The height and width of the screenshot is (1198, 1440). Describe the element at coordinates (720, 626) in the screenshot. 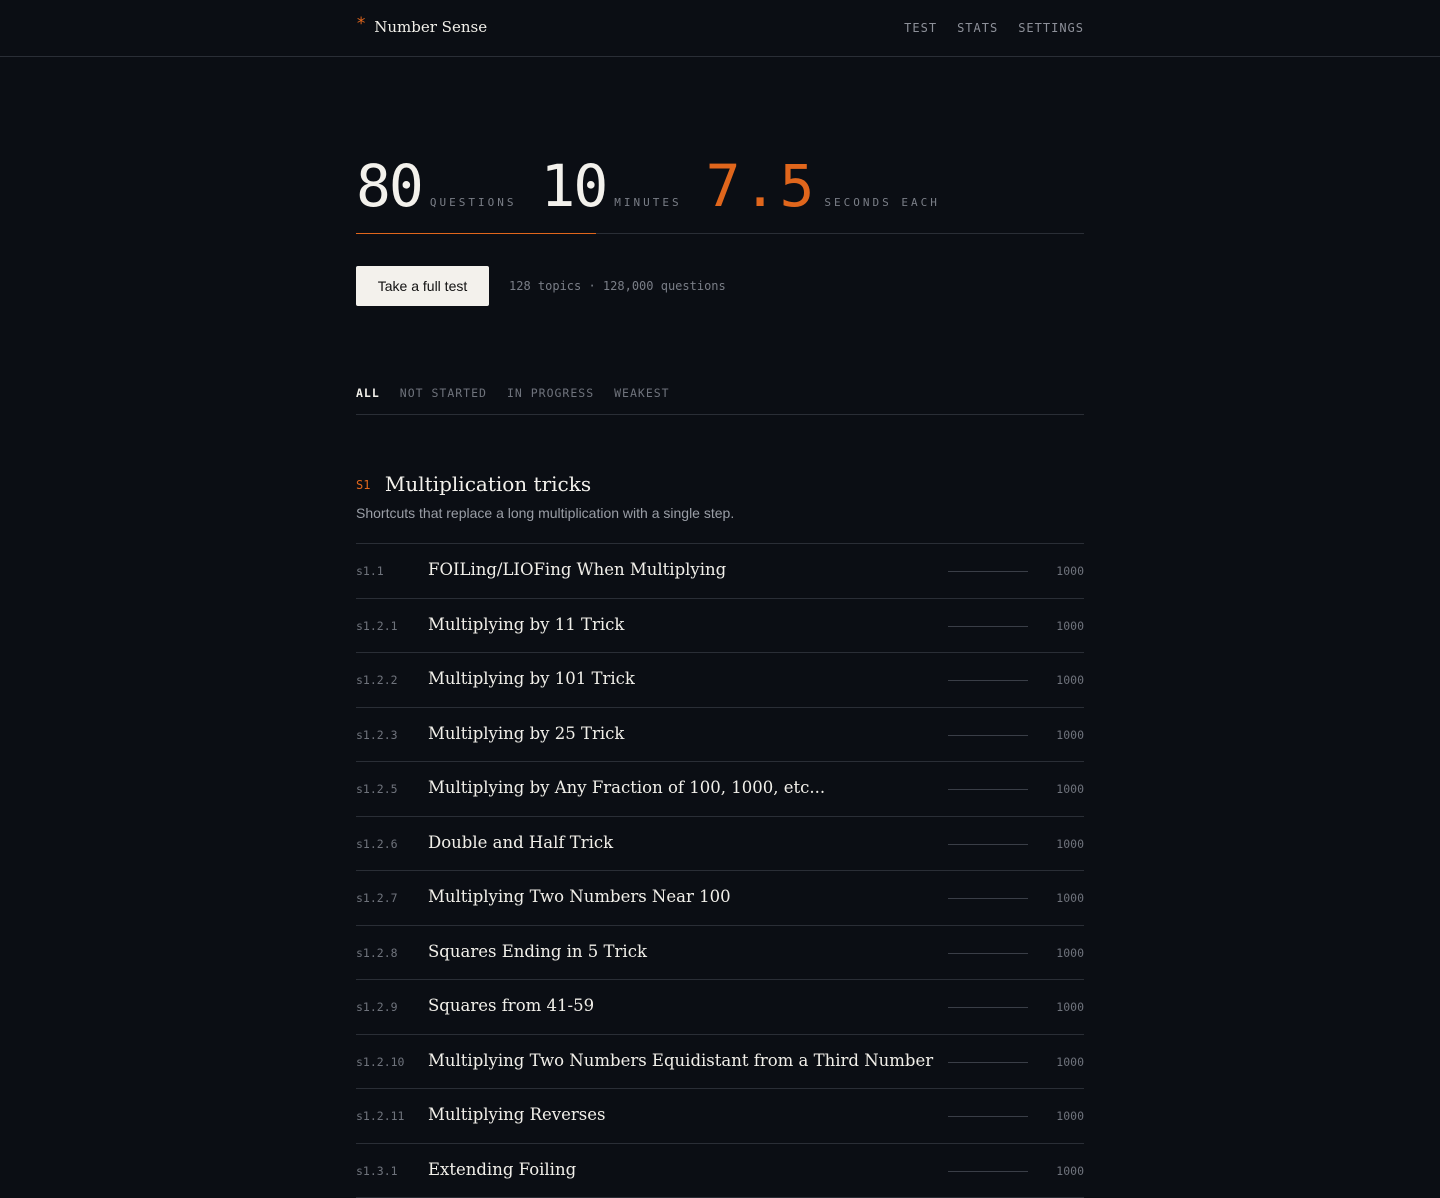

I see `topic-row: s1.2.1 Multiplying by 11 Trick 1000` at that location.